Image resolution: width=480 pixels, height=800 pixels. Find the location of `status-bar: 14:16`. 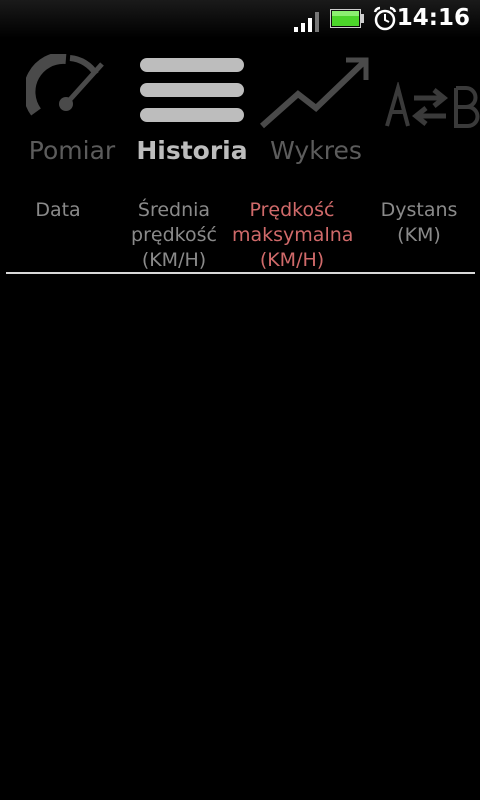

status-bar: 14:16 is located at coordinates (240, 19).